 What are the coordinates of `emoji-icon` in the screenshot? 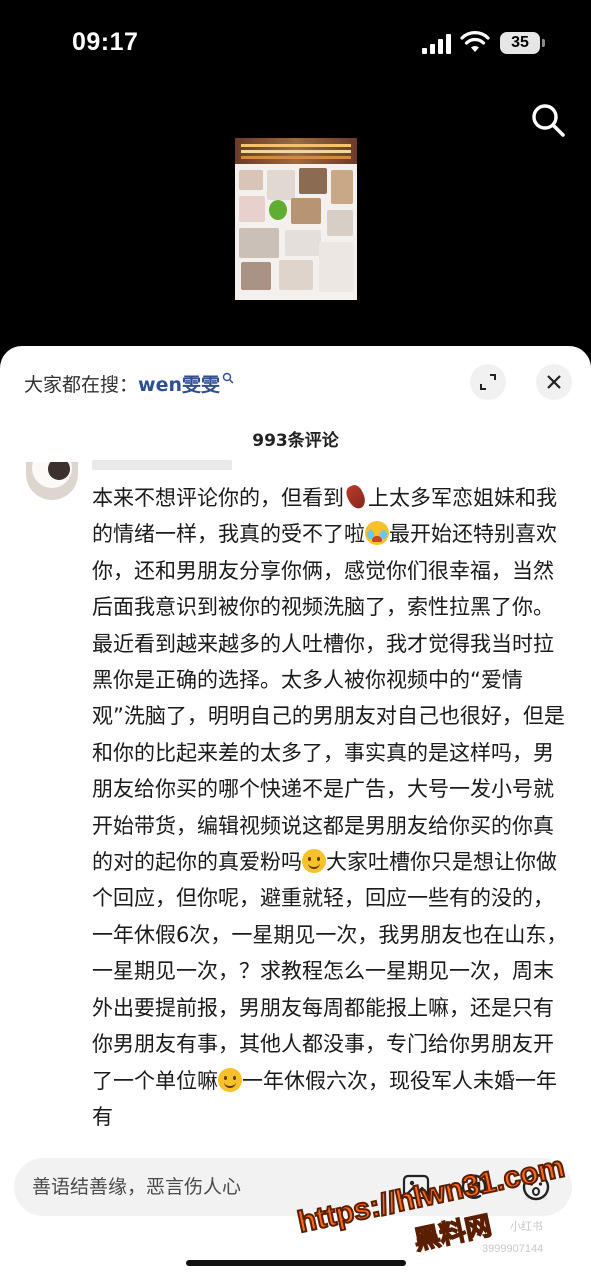 It's located at (536, 1187).